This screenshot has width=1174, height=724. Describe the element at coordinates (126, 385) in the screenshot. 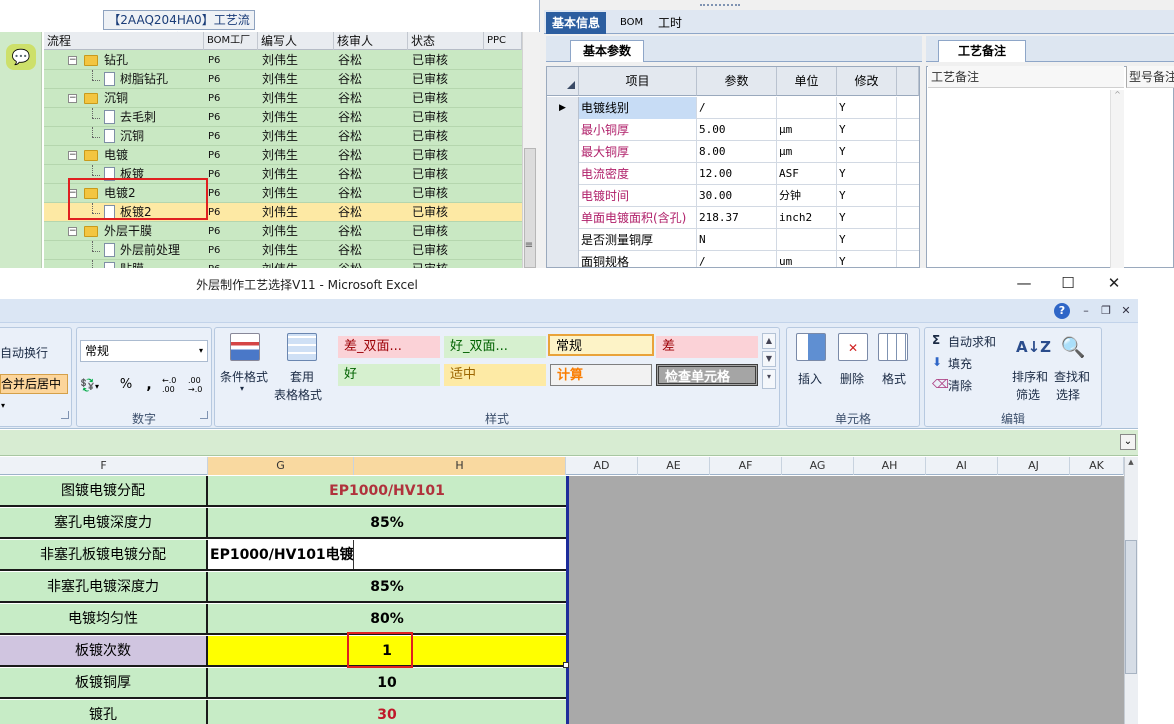

I see `percent-button: %` at that location.